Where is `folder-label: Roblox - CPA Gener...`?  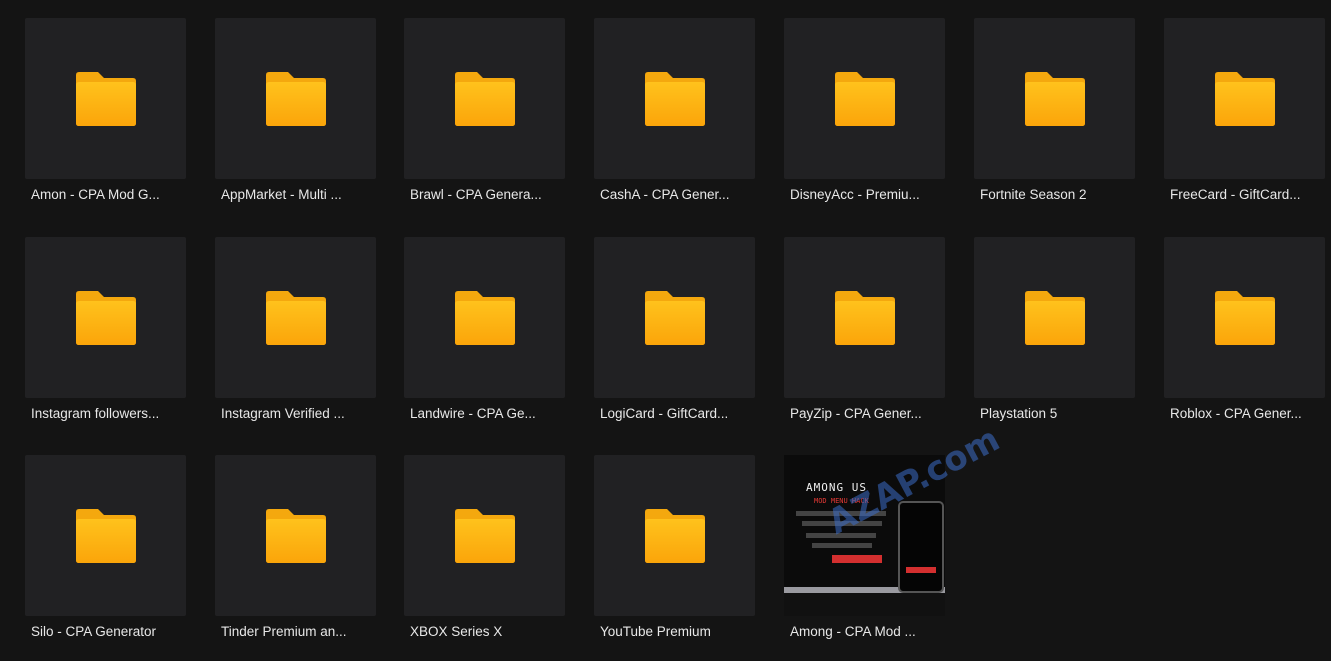 folder-label: Roblox - CPA Gener... is located at coordinates (1236, 413).